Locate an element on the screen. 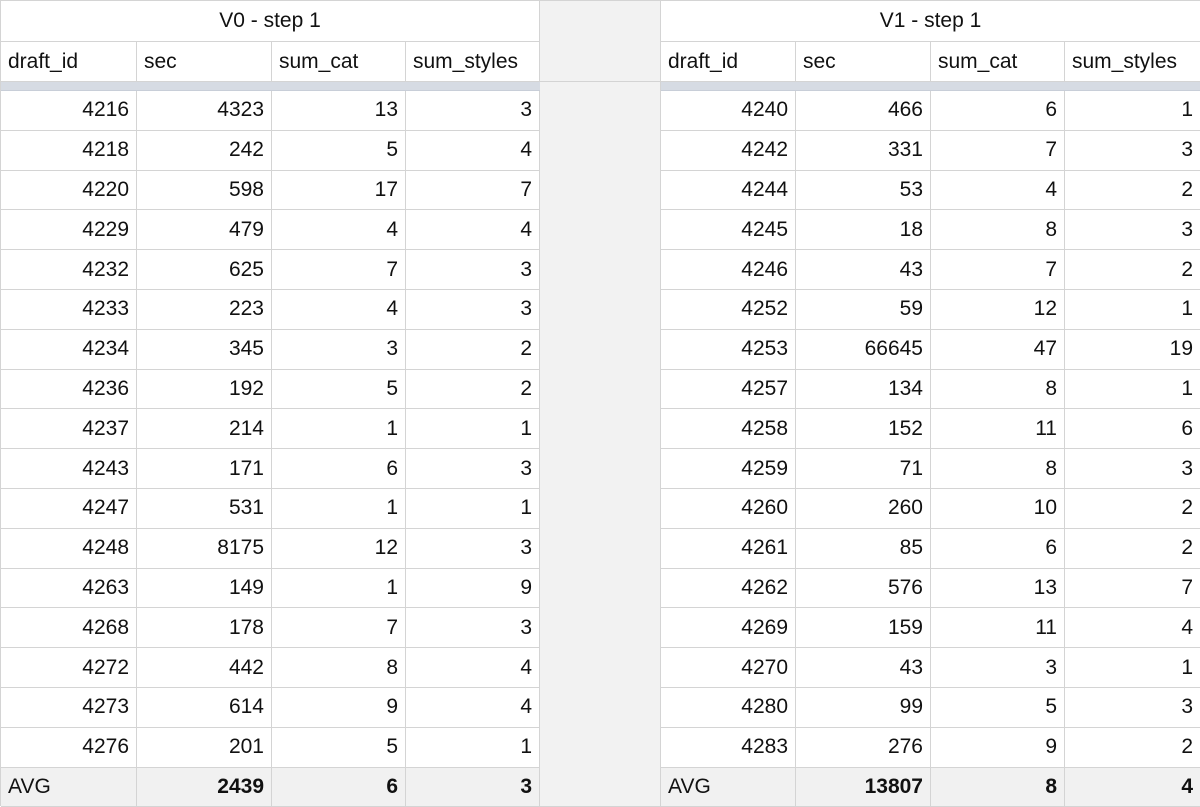 The image size is (1200, 807). v0-header-draft-id: draft_id is located at coordinates (69, 62).